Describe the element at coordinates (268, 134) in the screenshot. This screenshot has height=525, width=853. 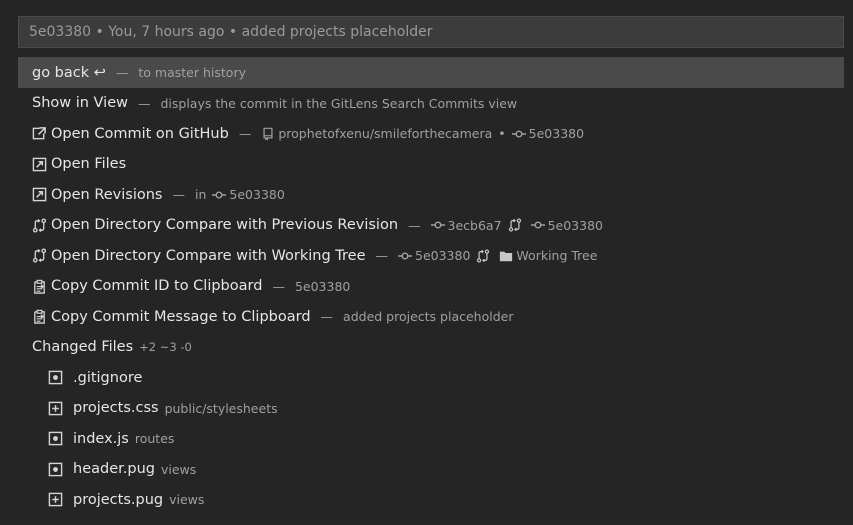
I see `repo-icon` at that location.